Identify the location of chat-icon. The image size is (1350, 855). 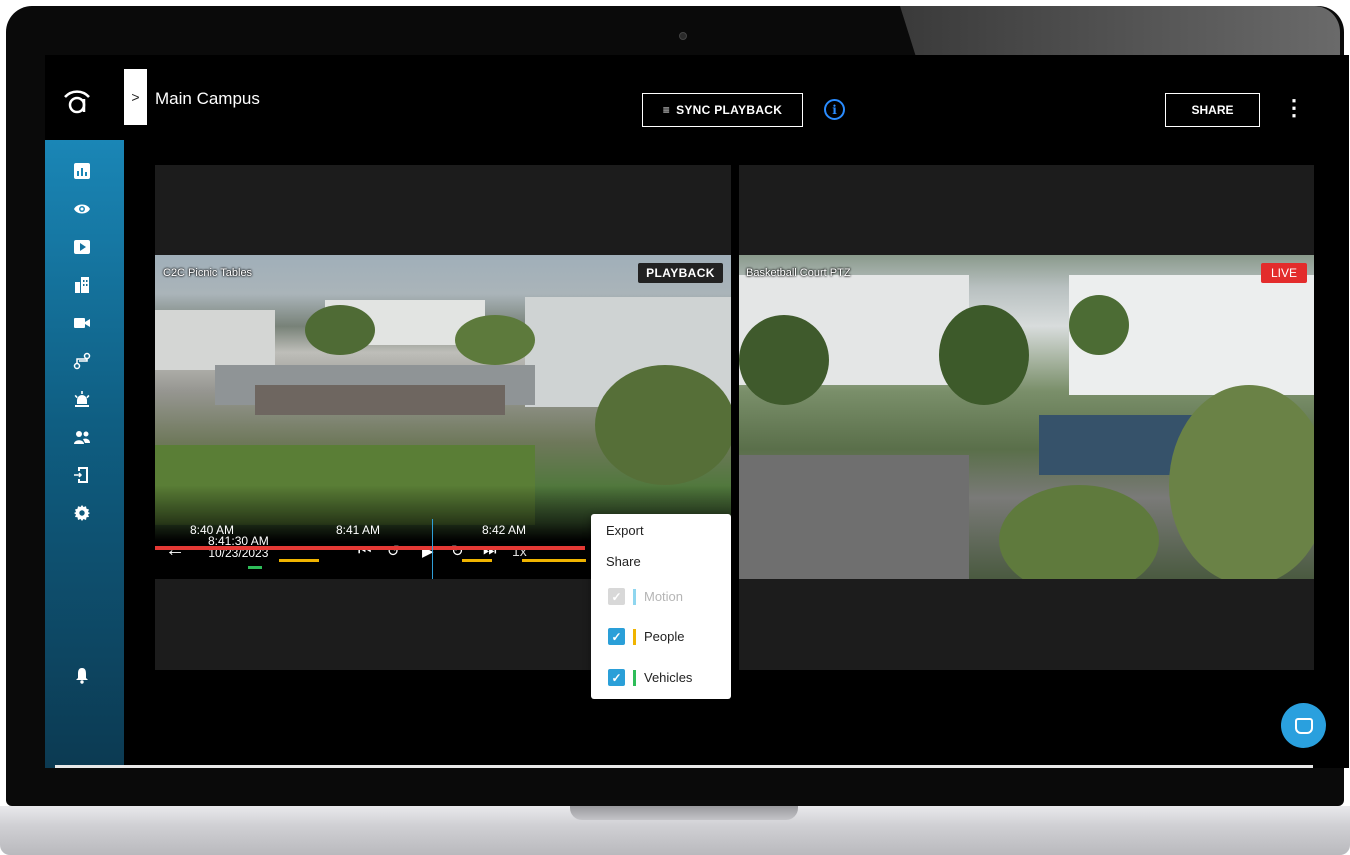
(1303, 725).